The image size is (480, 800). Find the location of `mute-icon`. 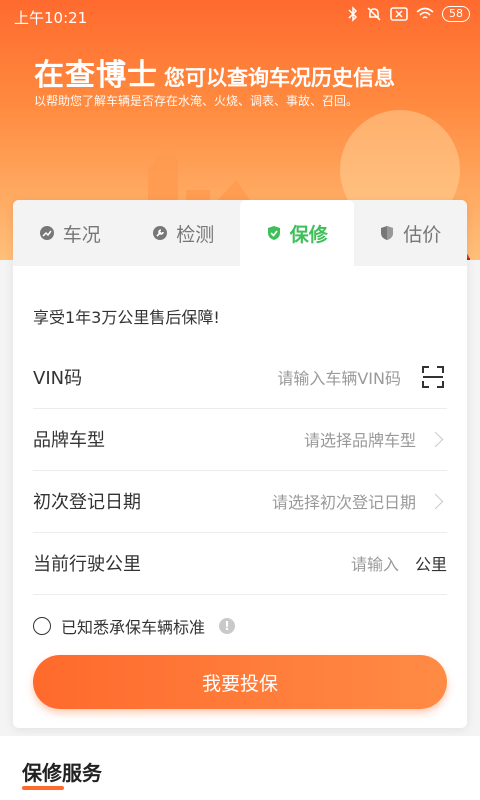

mute-icon is located at coordinates (374, 14).